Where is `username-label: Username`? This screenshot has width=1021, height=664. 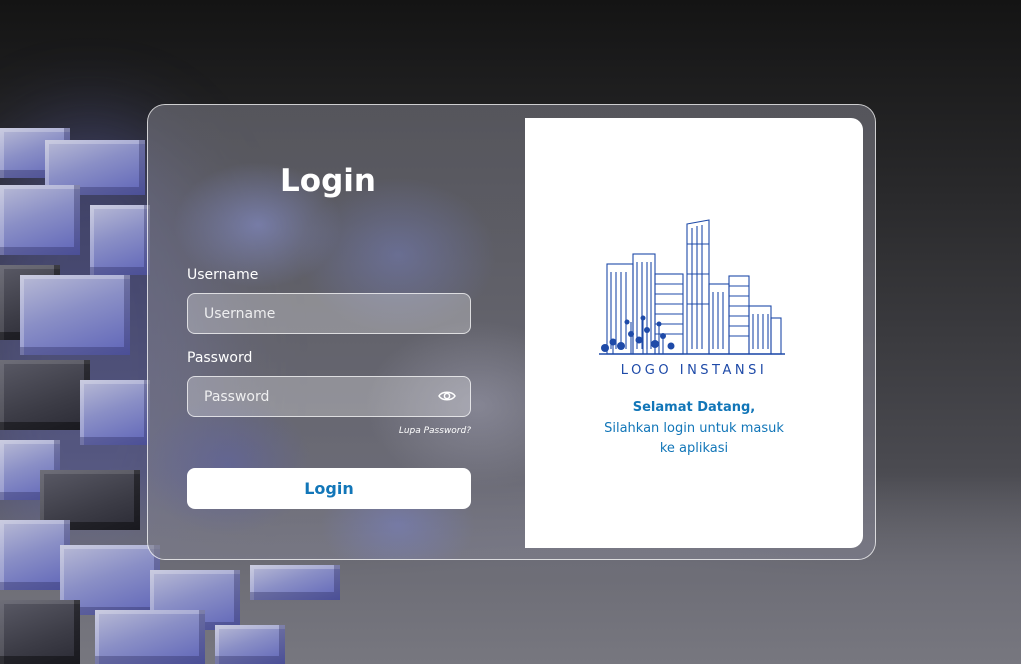
username-label: Username is located at coordinates (223, 275).